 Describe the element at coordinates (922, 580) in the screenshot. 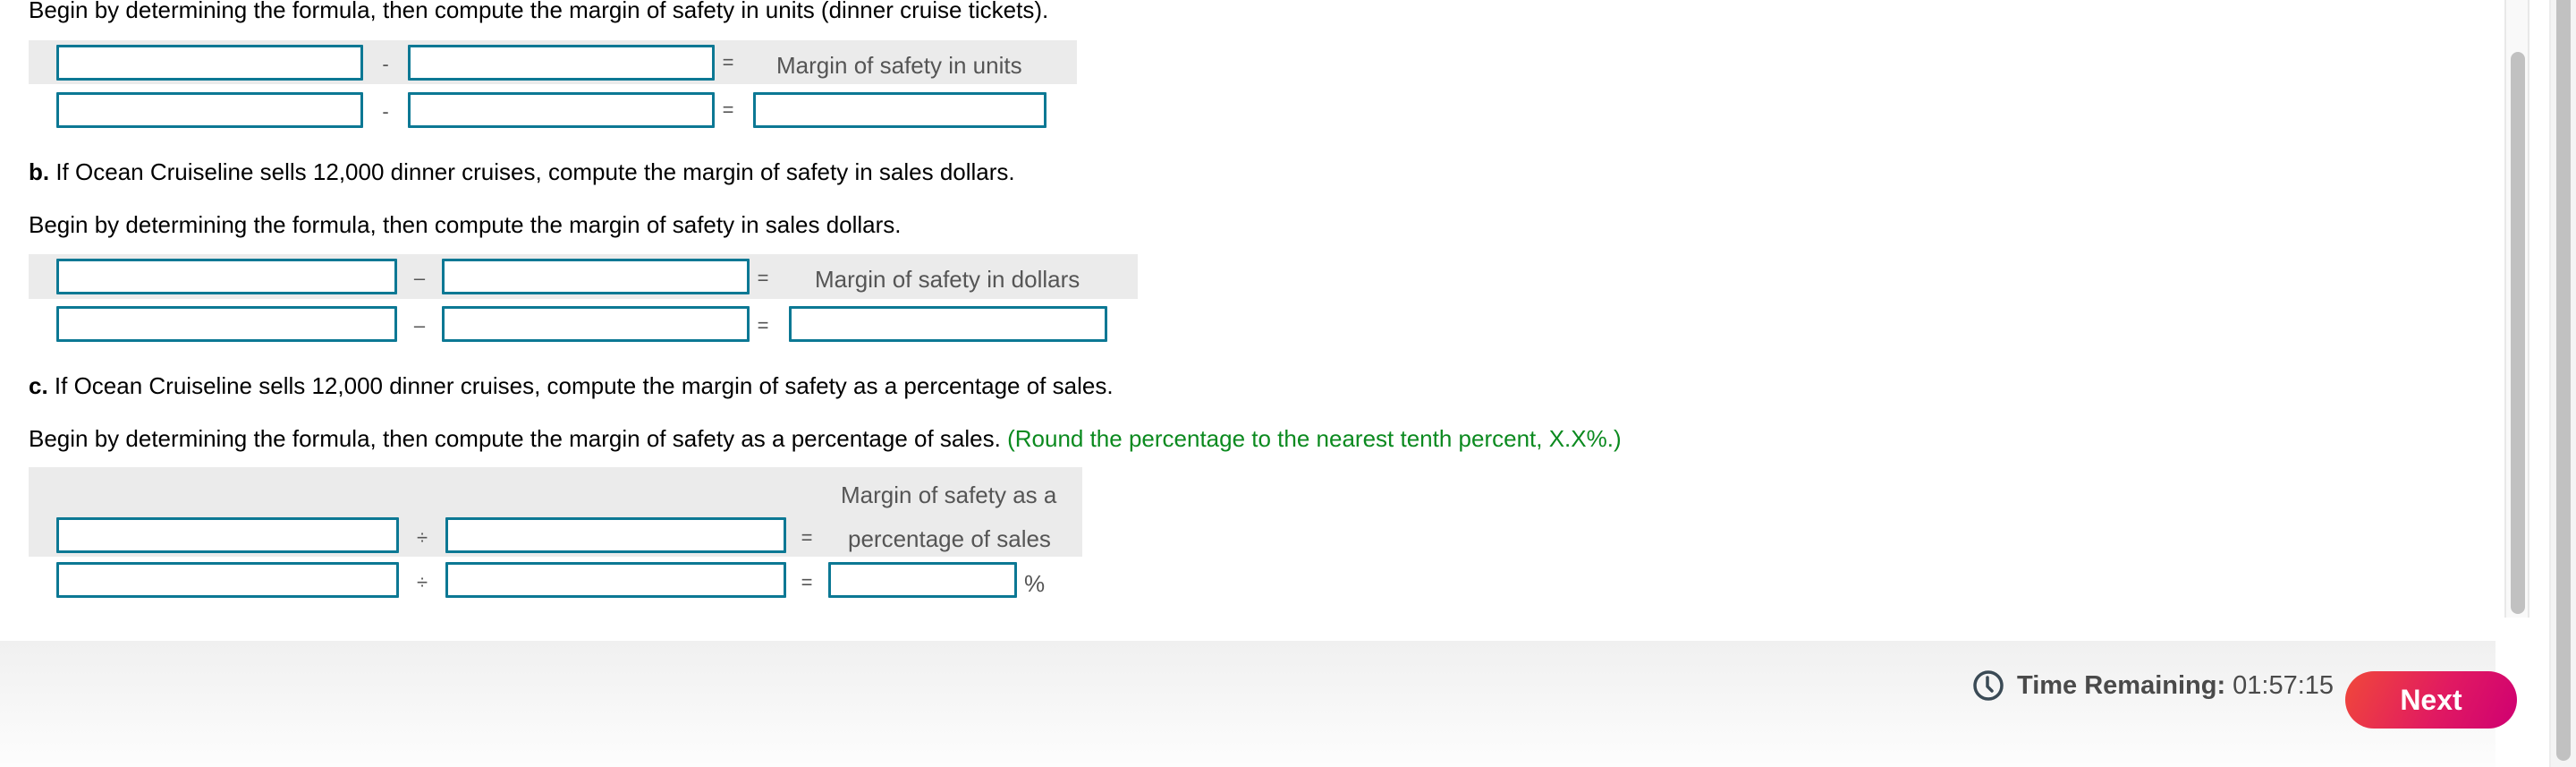

I see `part-c-result-input` at that location.